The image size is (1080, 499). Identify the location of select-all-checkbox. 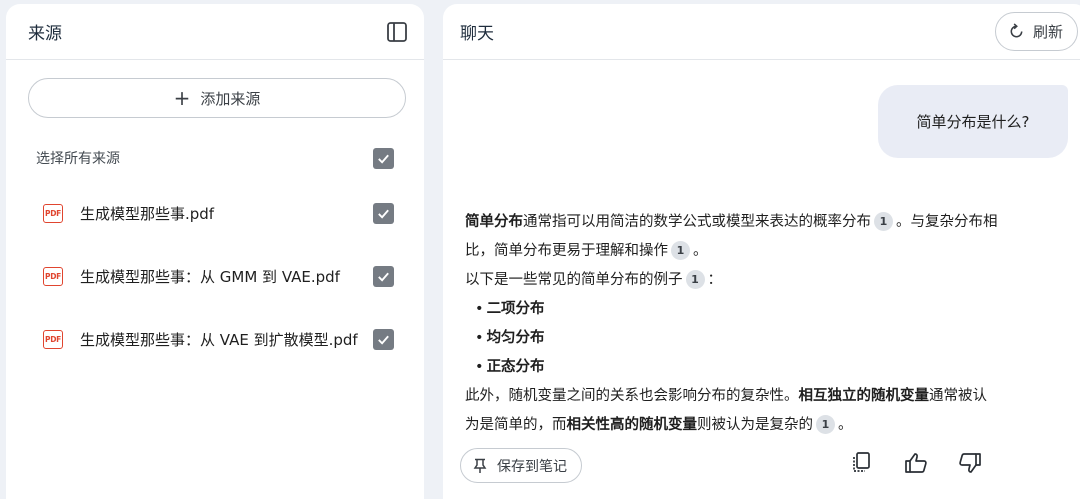
(383, 158).